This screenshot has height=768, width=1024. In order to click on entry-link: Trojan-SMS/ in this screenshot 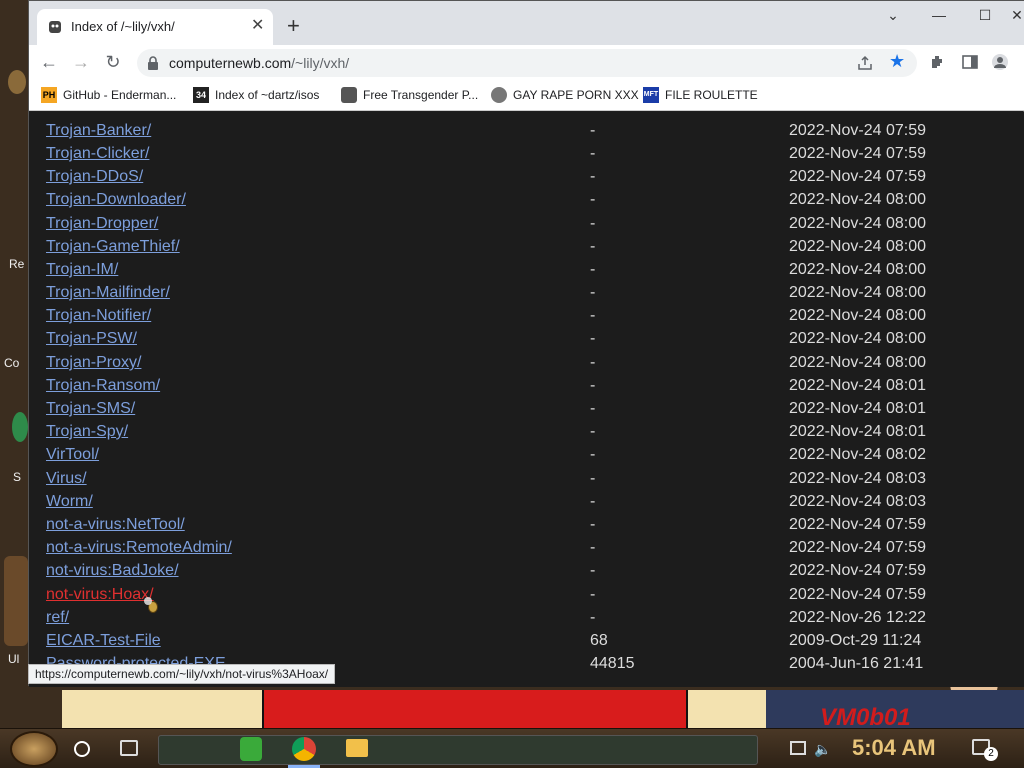, I will do `click(90, 409)`.